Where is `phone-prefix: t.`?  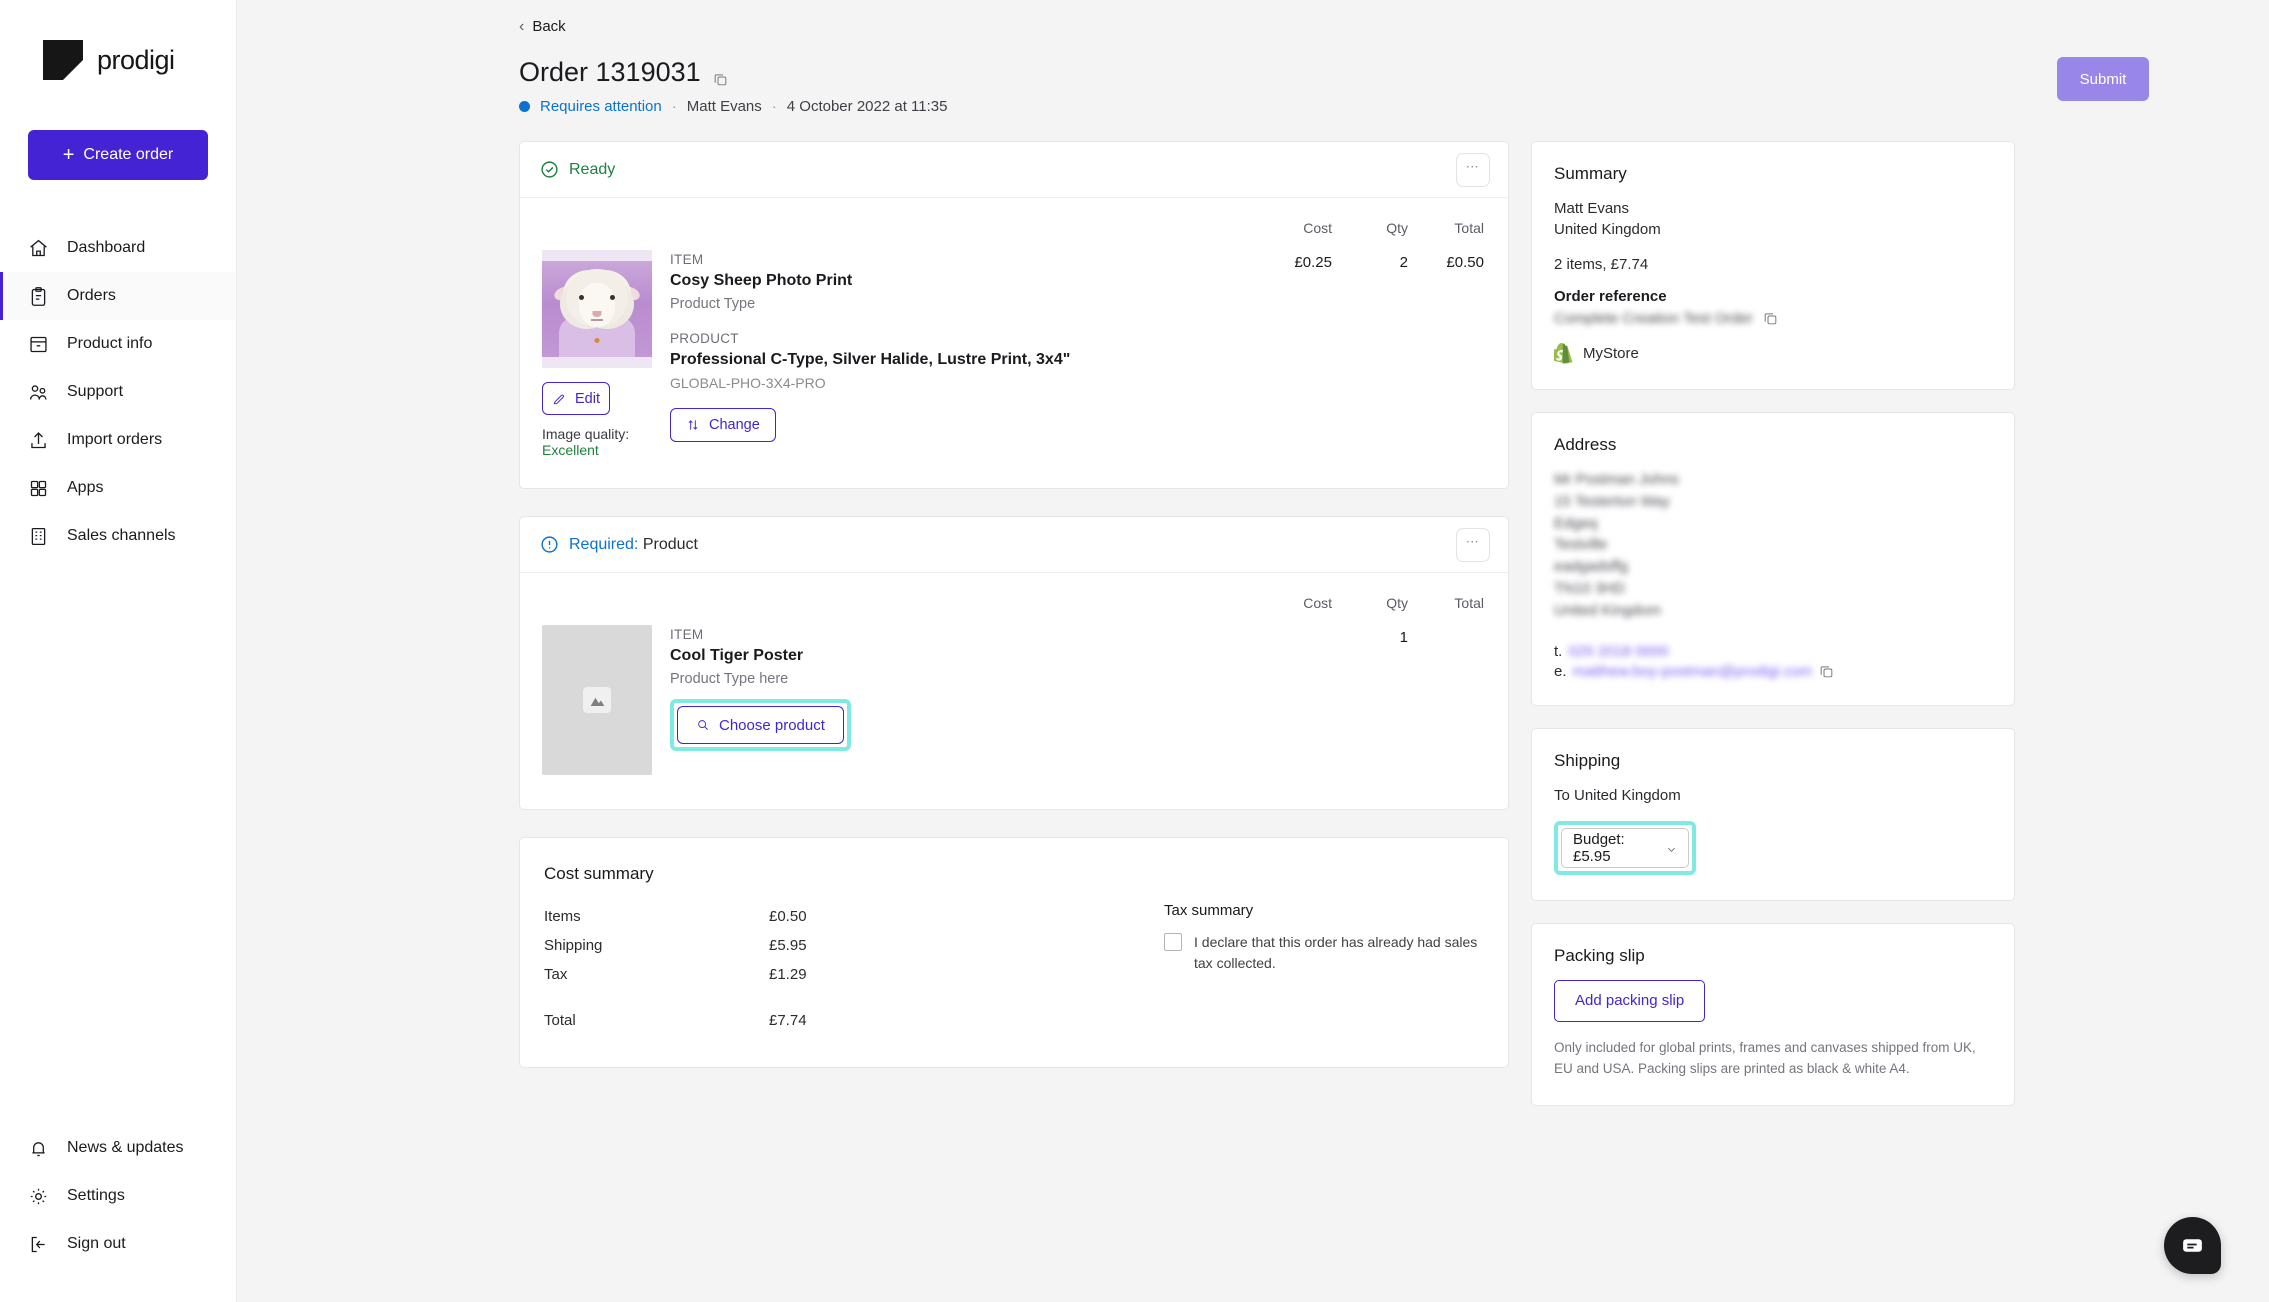 phone-prefix: t. is located at coordinates (1558, 652).